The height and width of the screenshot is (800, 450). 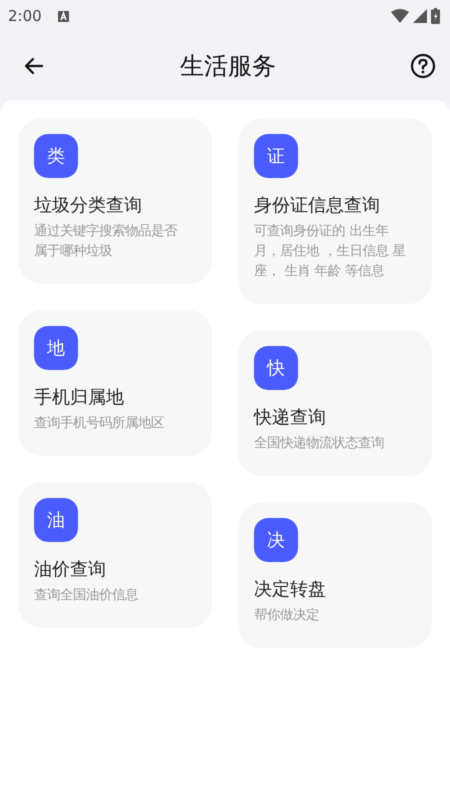 What do you see at coordinates (63, 16) in the screenshot?
I see `notification-icon` at bounding box center [63, 16].